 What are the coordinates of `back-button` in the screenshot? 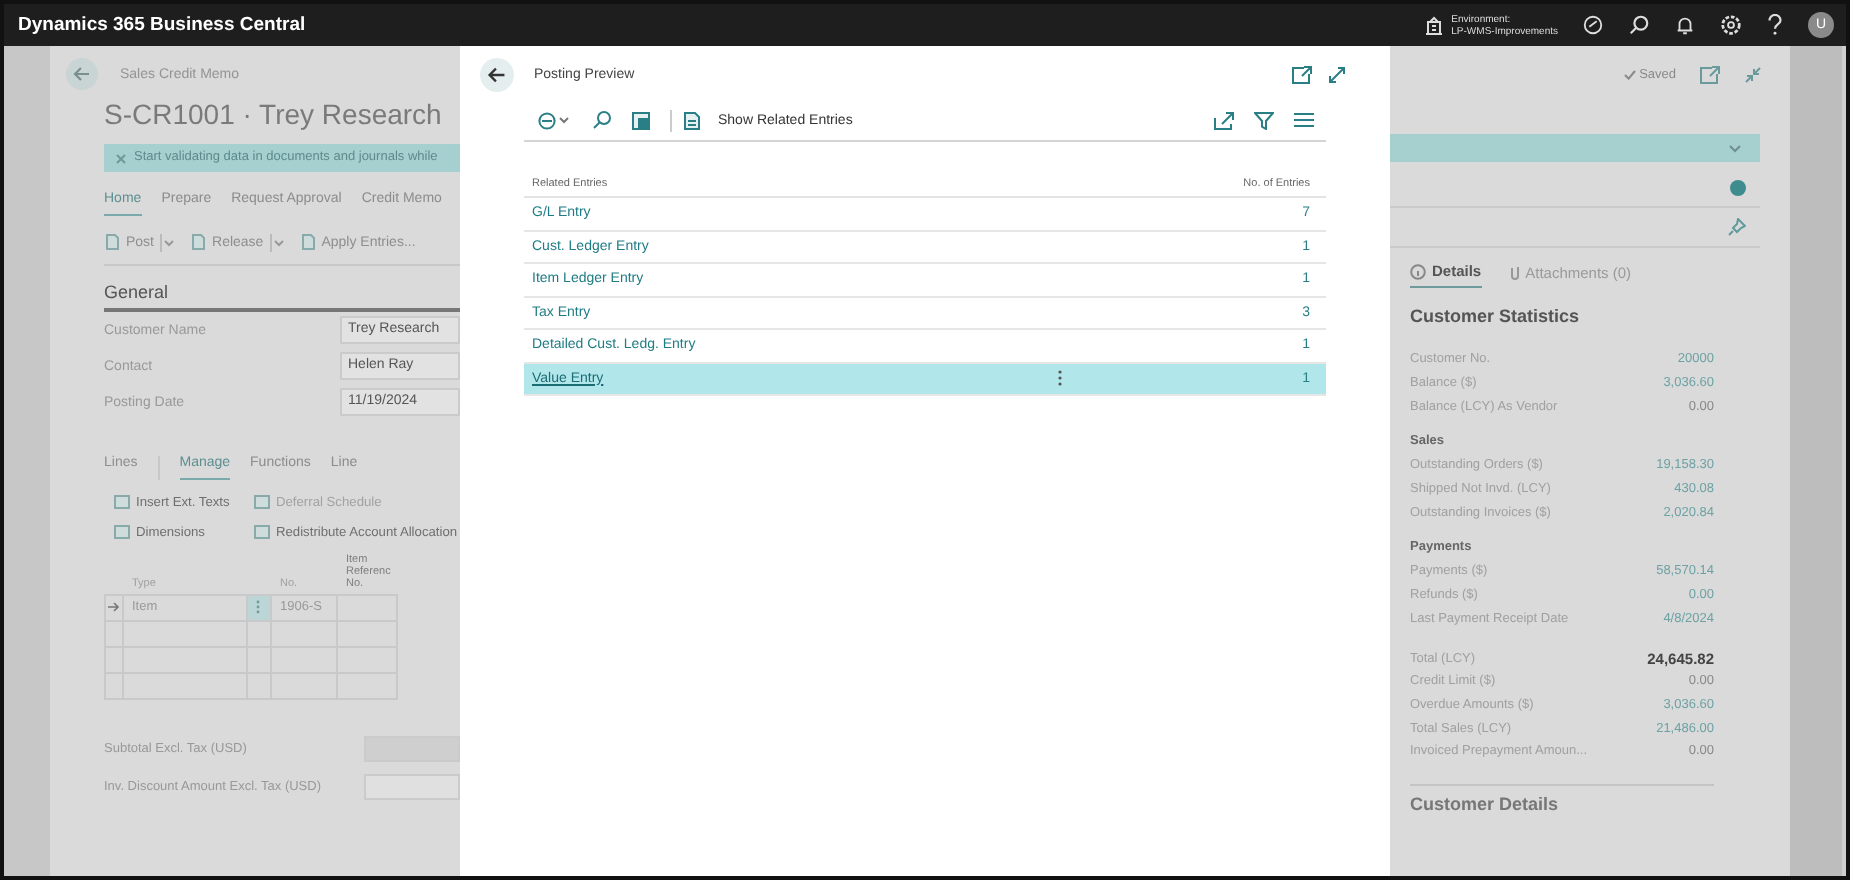 It's located at (497, 75).